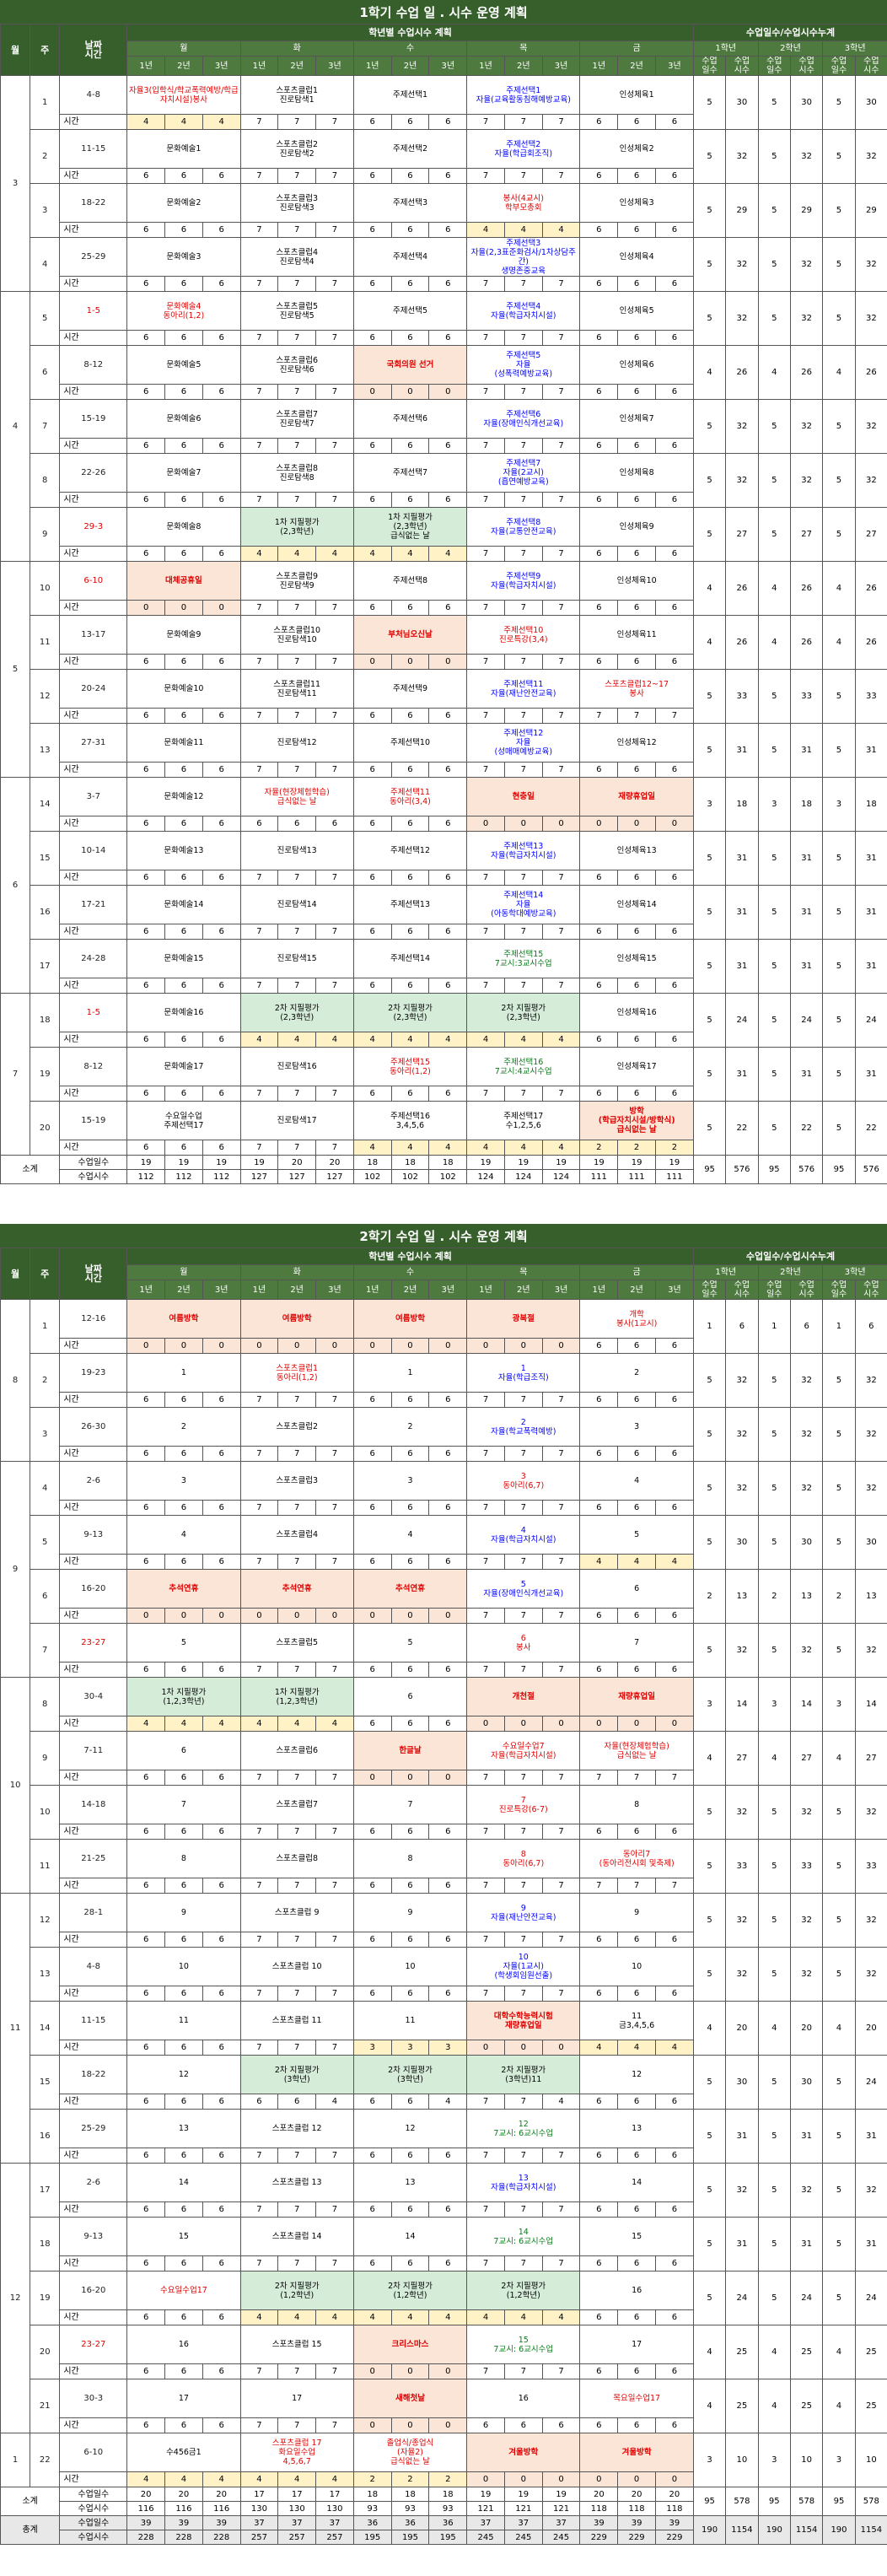  Describe the element at coordinates (410, 48) in the screenshot. I see `day-header: 수` at that location.